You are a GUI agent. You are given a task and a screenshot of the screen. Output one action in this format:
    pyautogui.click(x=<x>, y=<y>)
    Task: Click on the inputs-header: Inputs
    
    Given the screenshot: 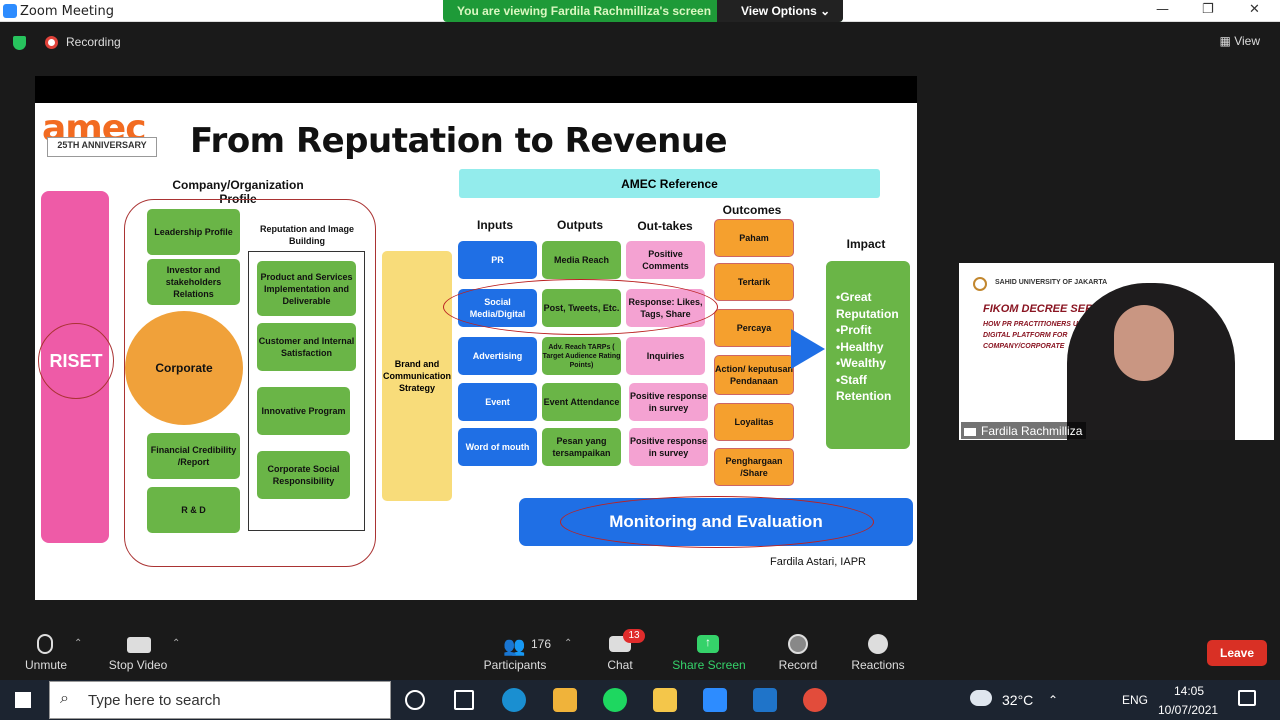 What is the action you would take?
    pyautogui.click(x=495, y=225)
    